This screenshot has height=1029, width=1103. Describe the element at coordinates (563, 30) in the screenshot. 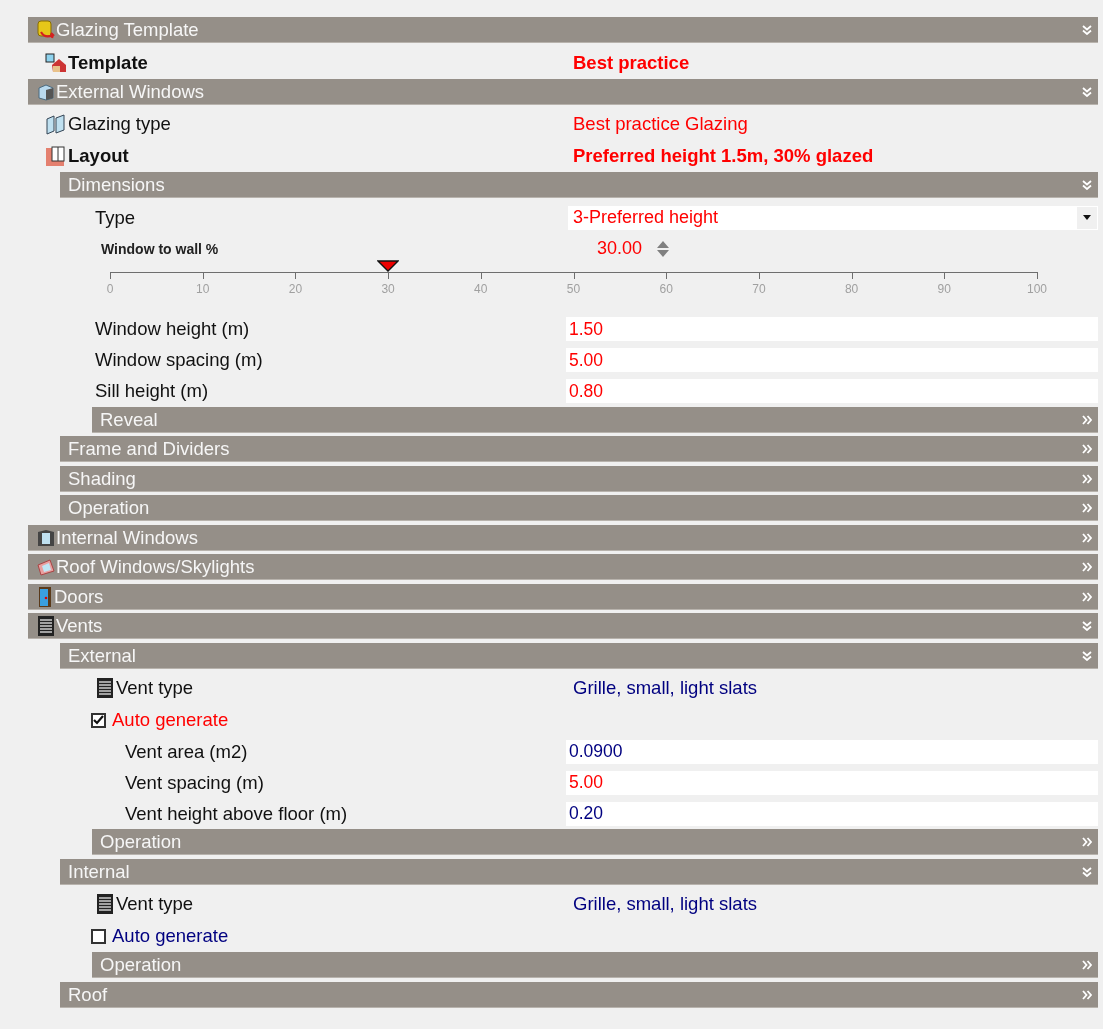

I see `section-header: Glazing Template` at that location.